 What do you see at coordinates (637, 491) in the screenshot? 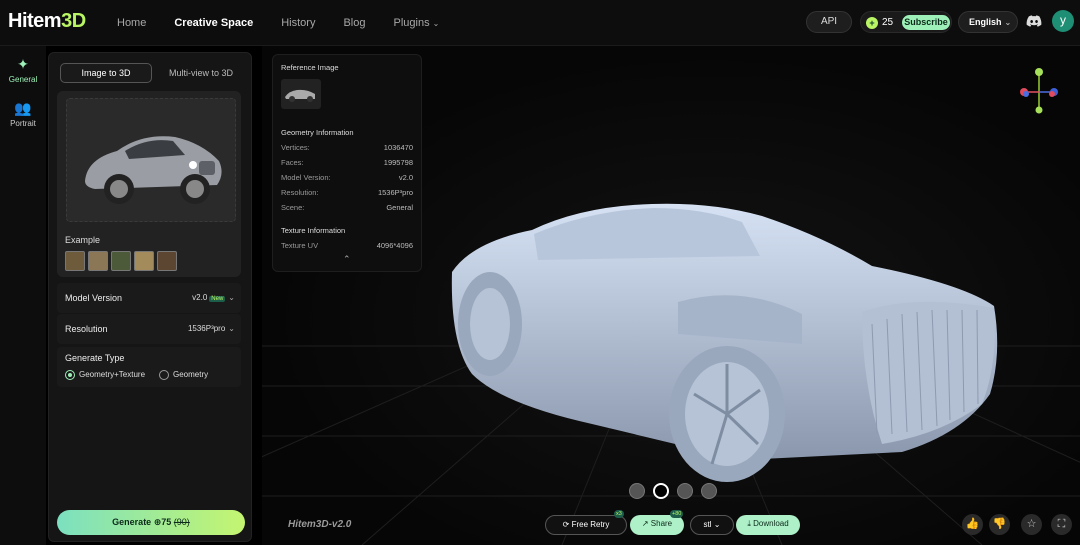
I see `render-mode-textured-icon` at bounding box center [637, 491].